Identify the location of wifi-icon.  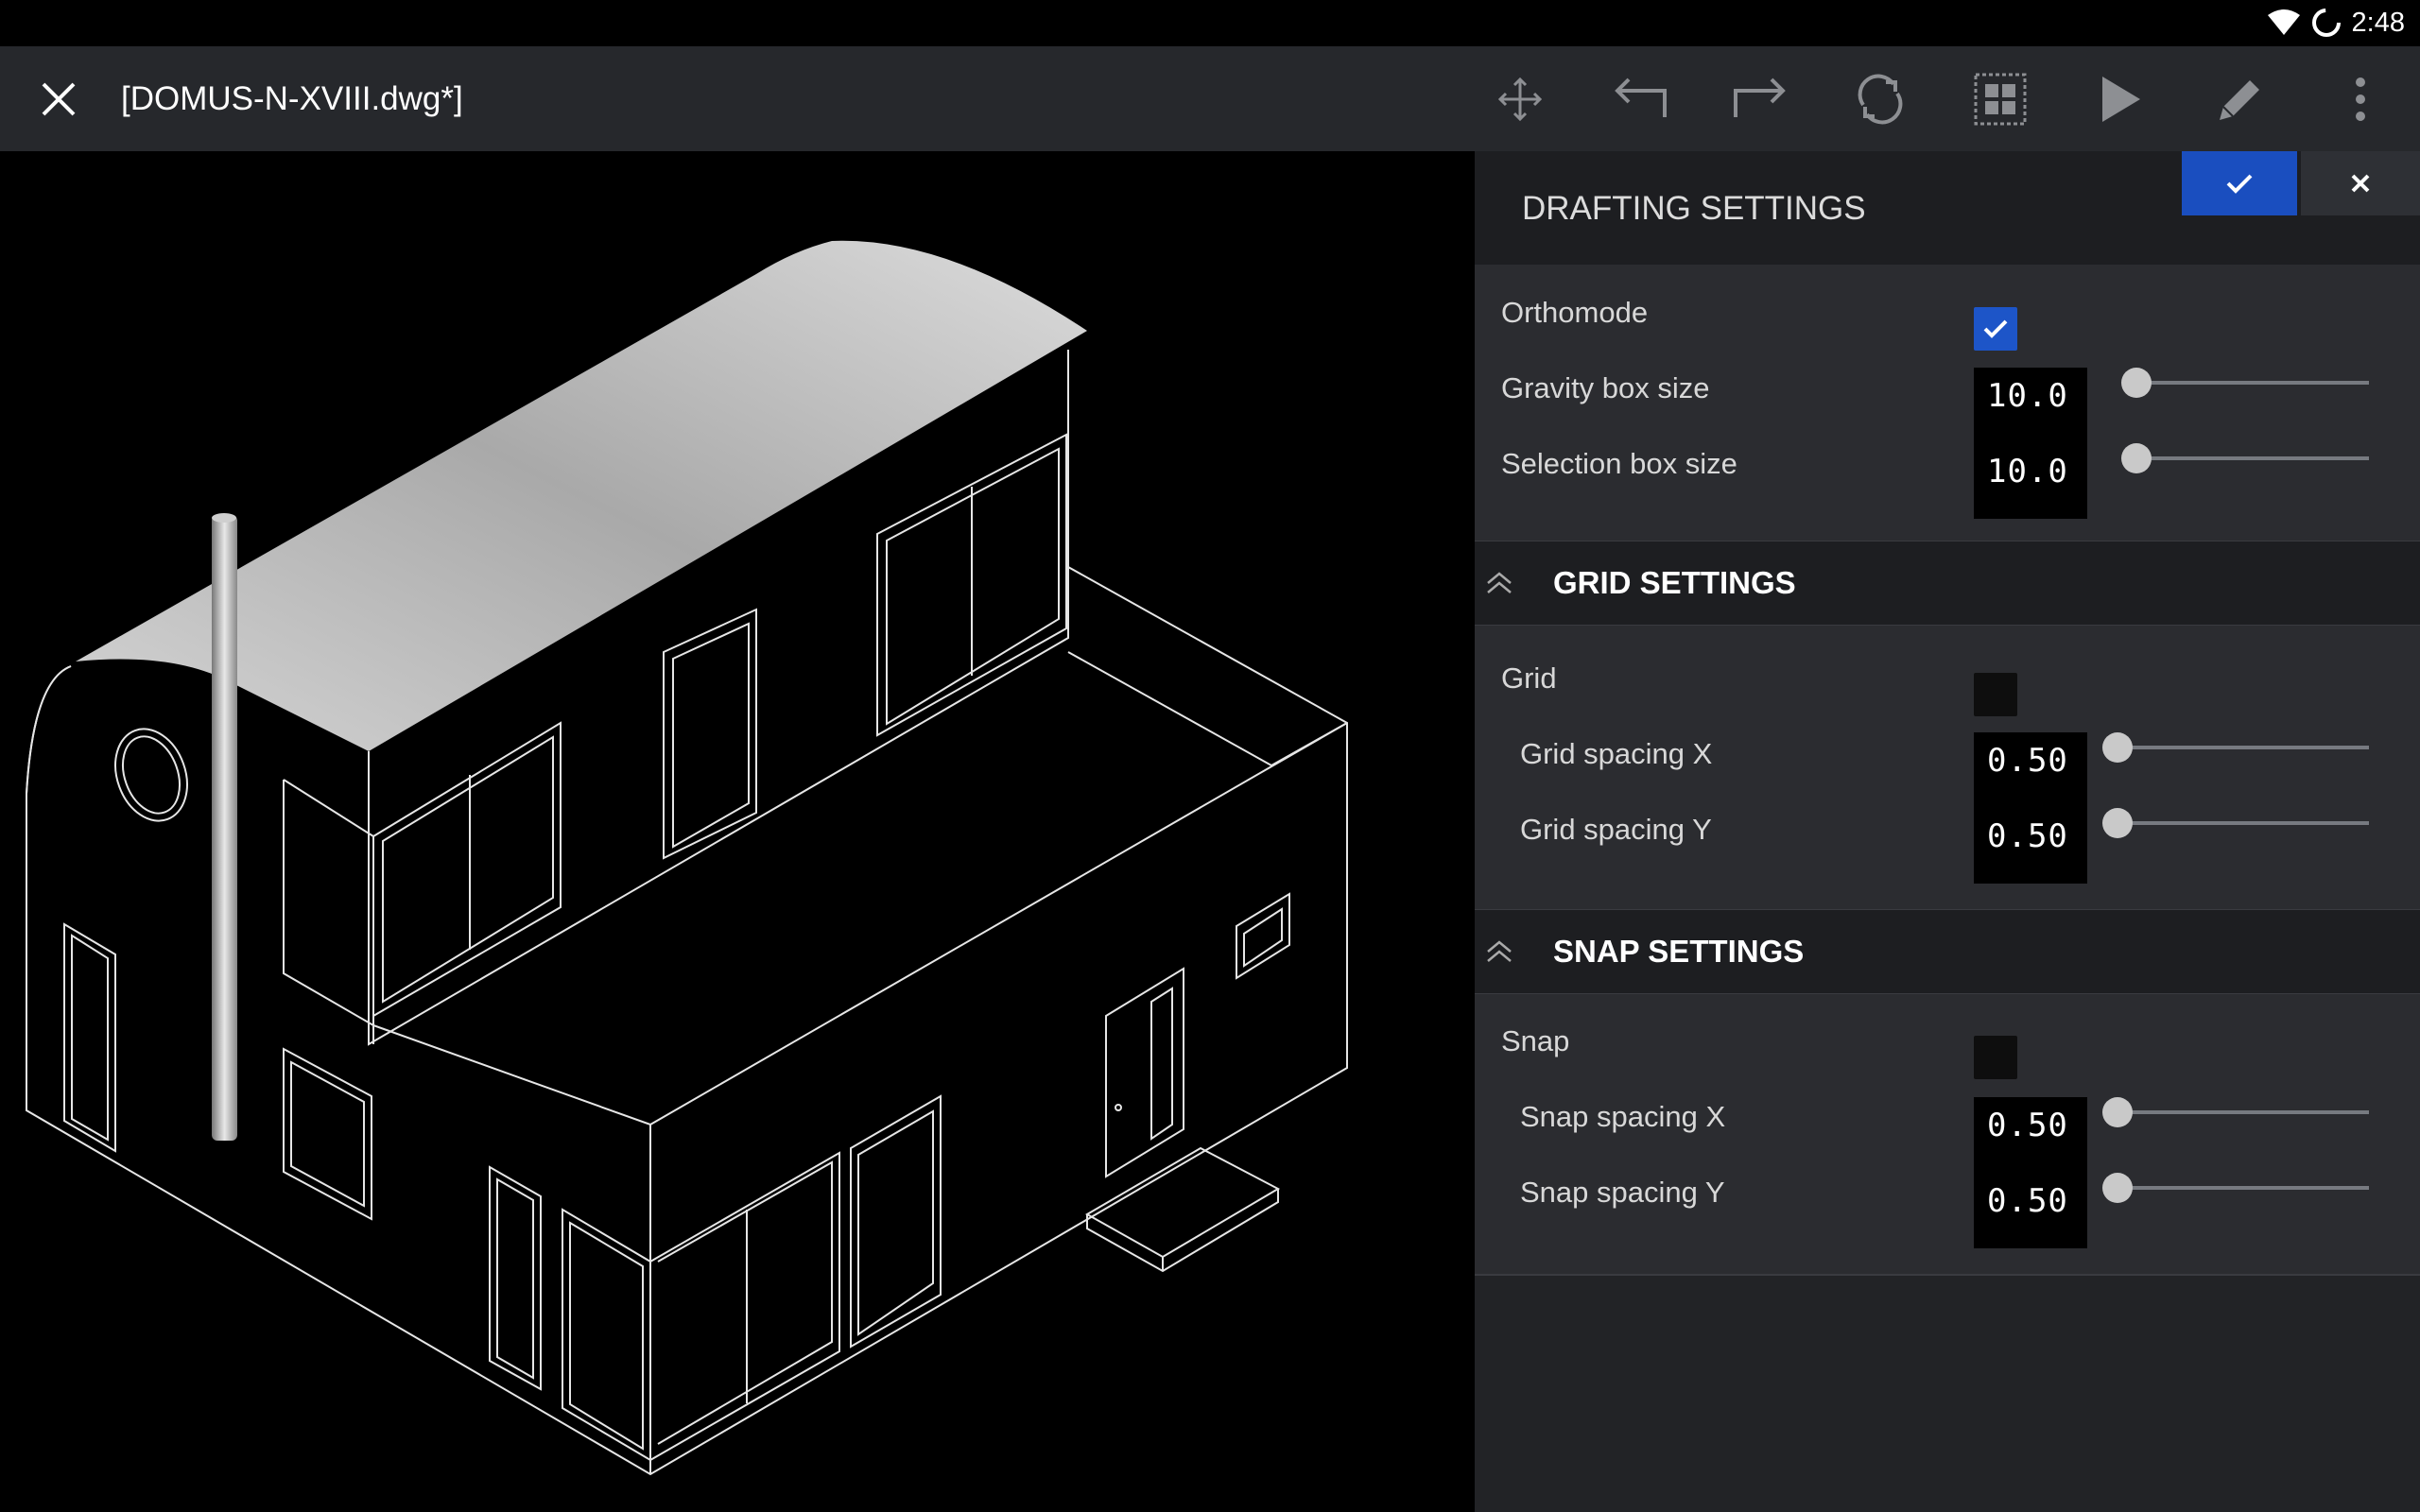
(2283, 22).